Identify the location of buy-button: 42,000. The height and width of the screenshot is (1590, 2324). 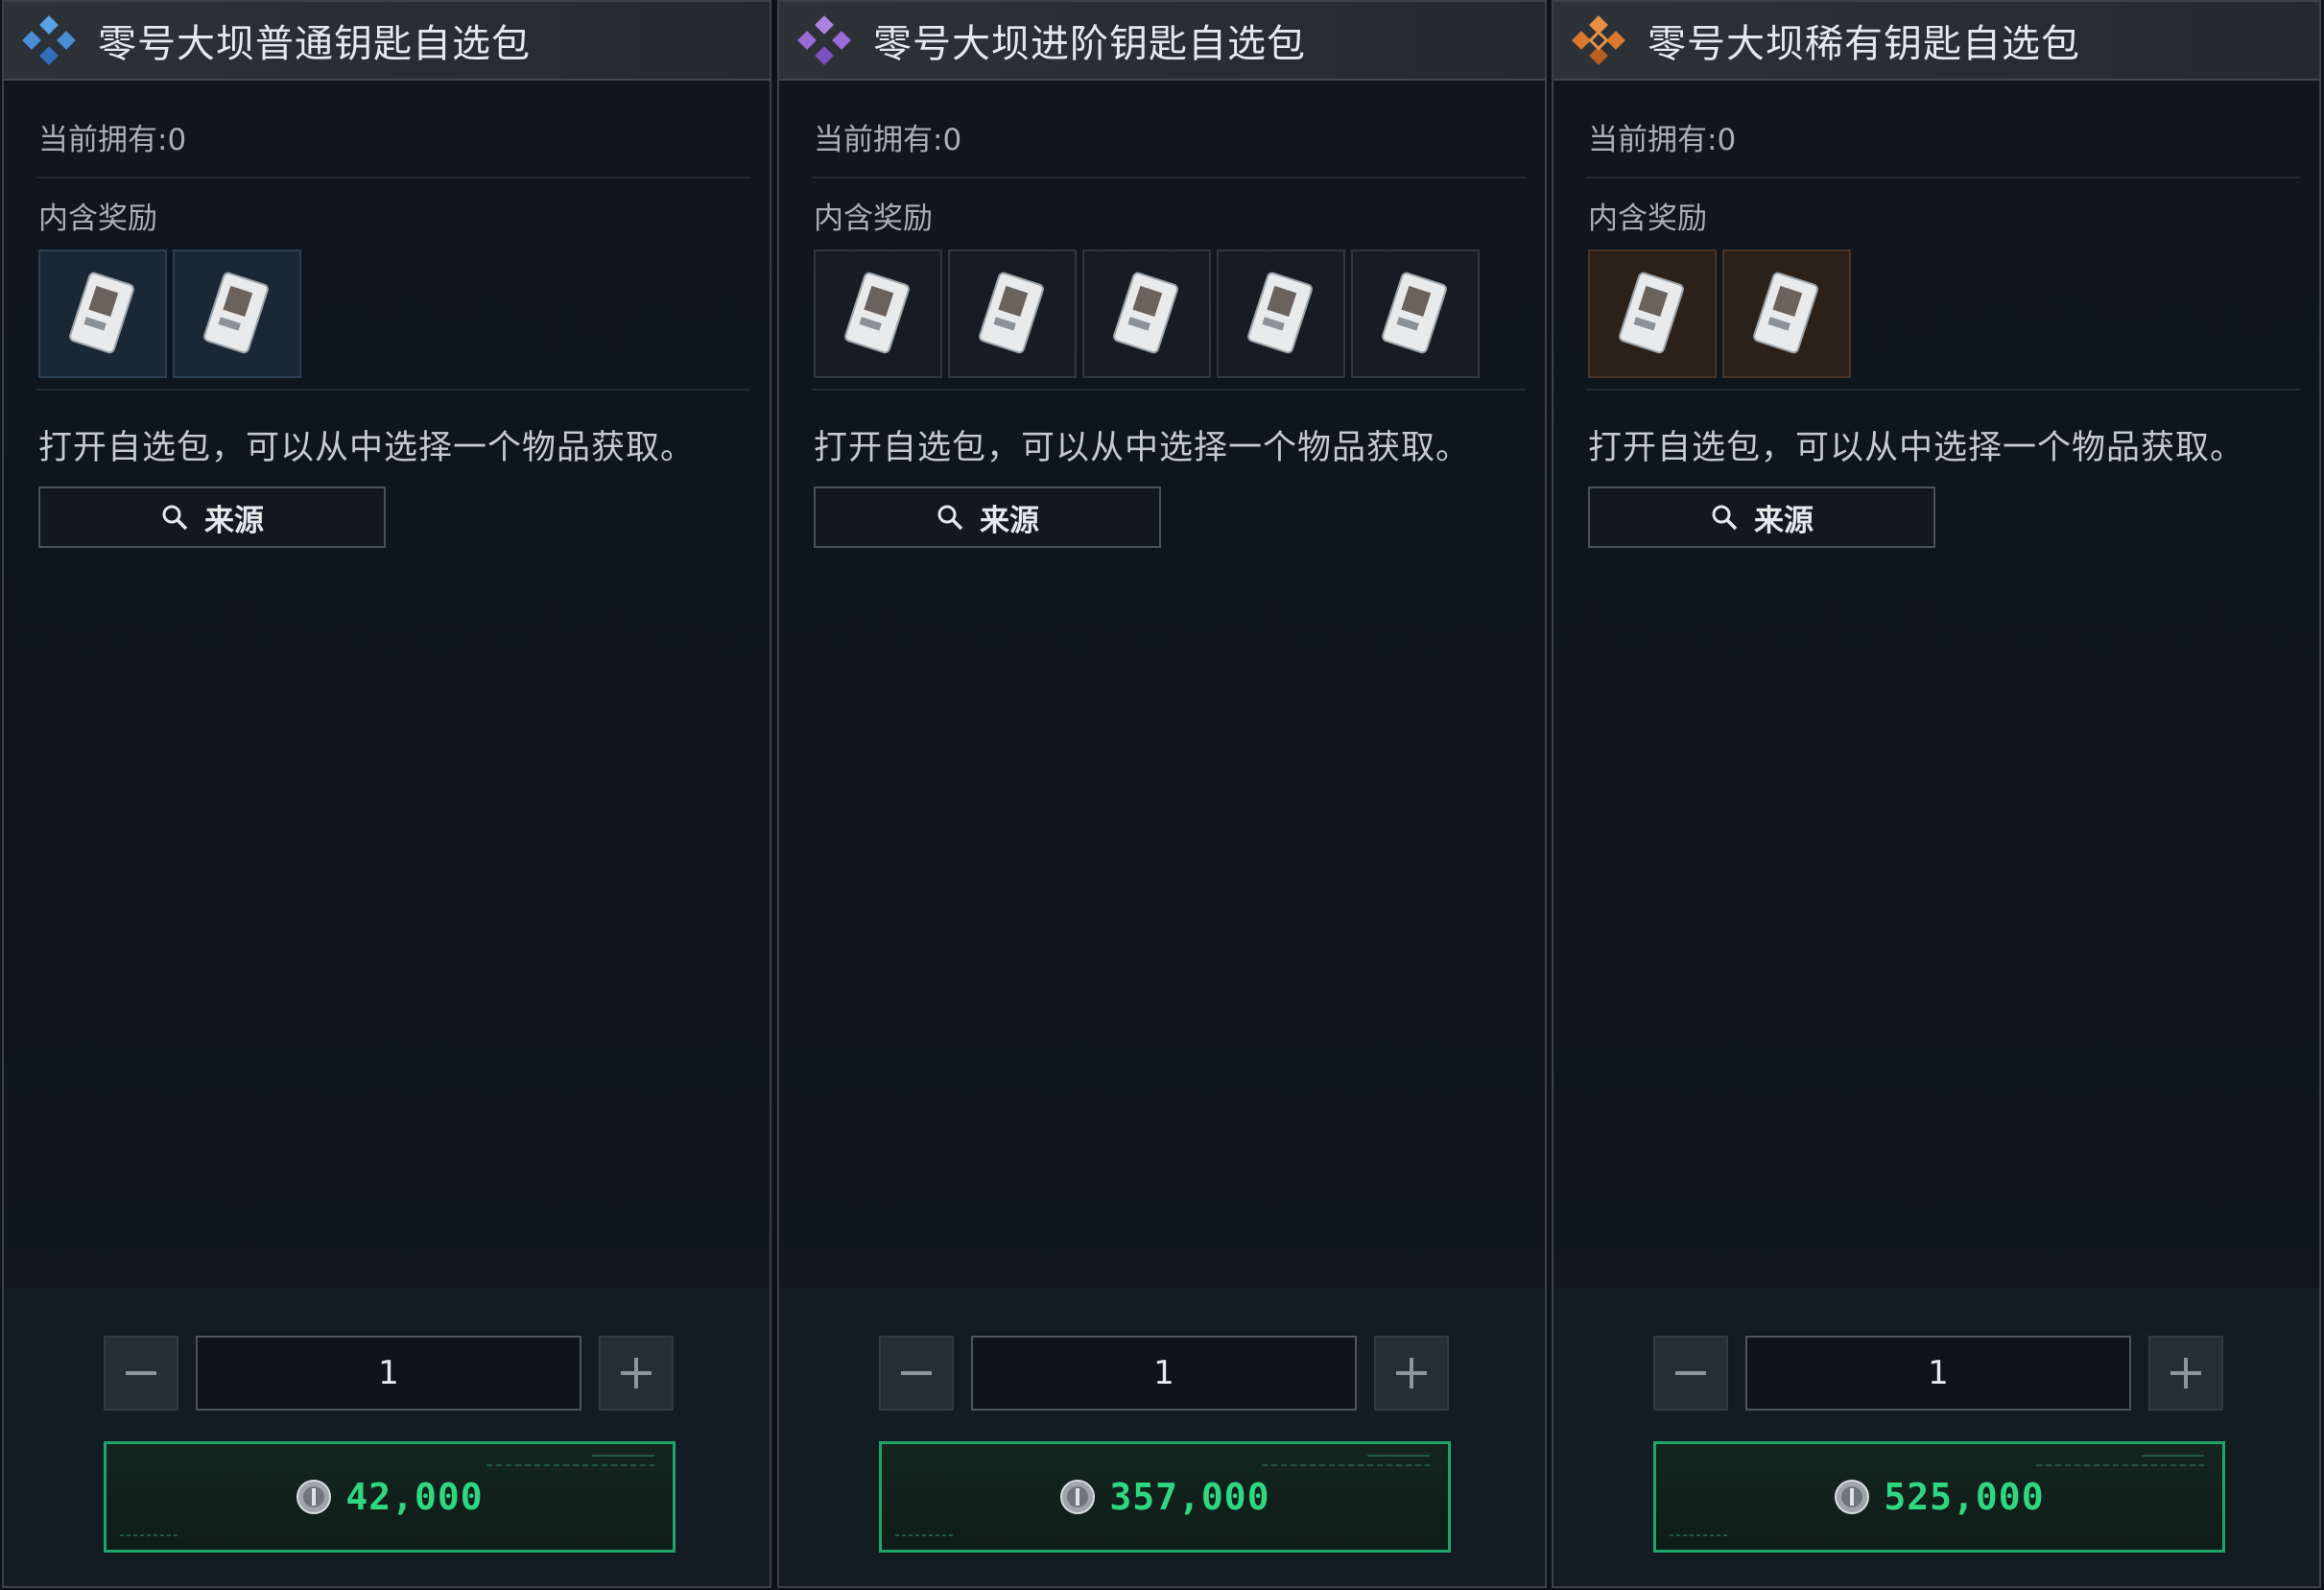
(390, 1497).